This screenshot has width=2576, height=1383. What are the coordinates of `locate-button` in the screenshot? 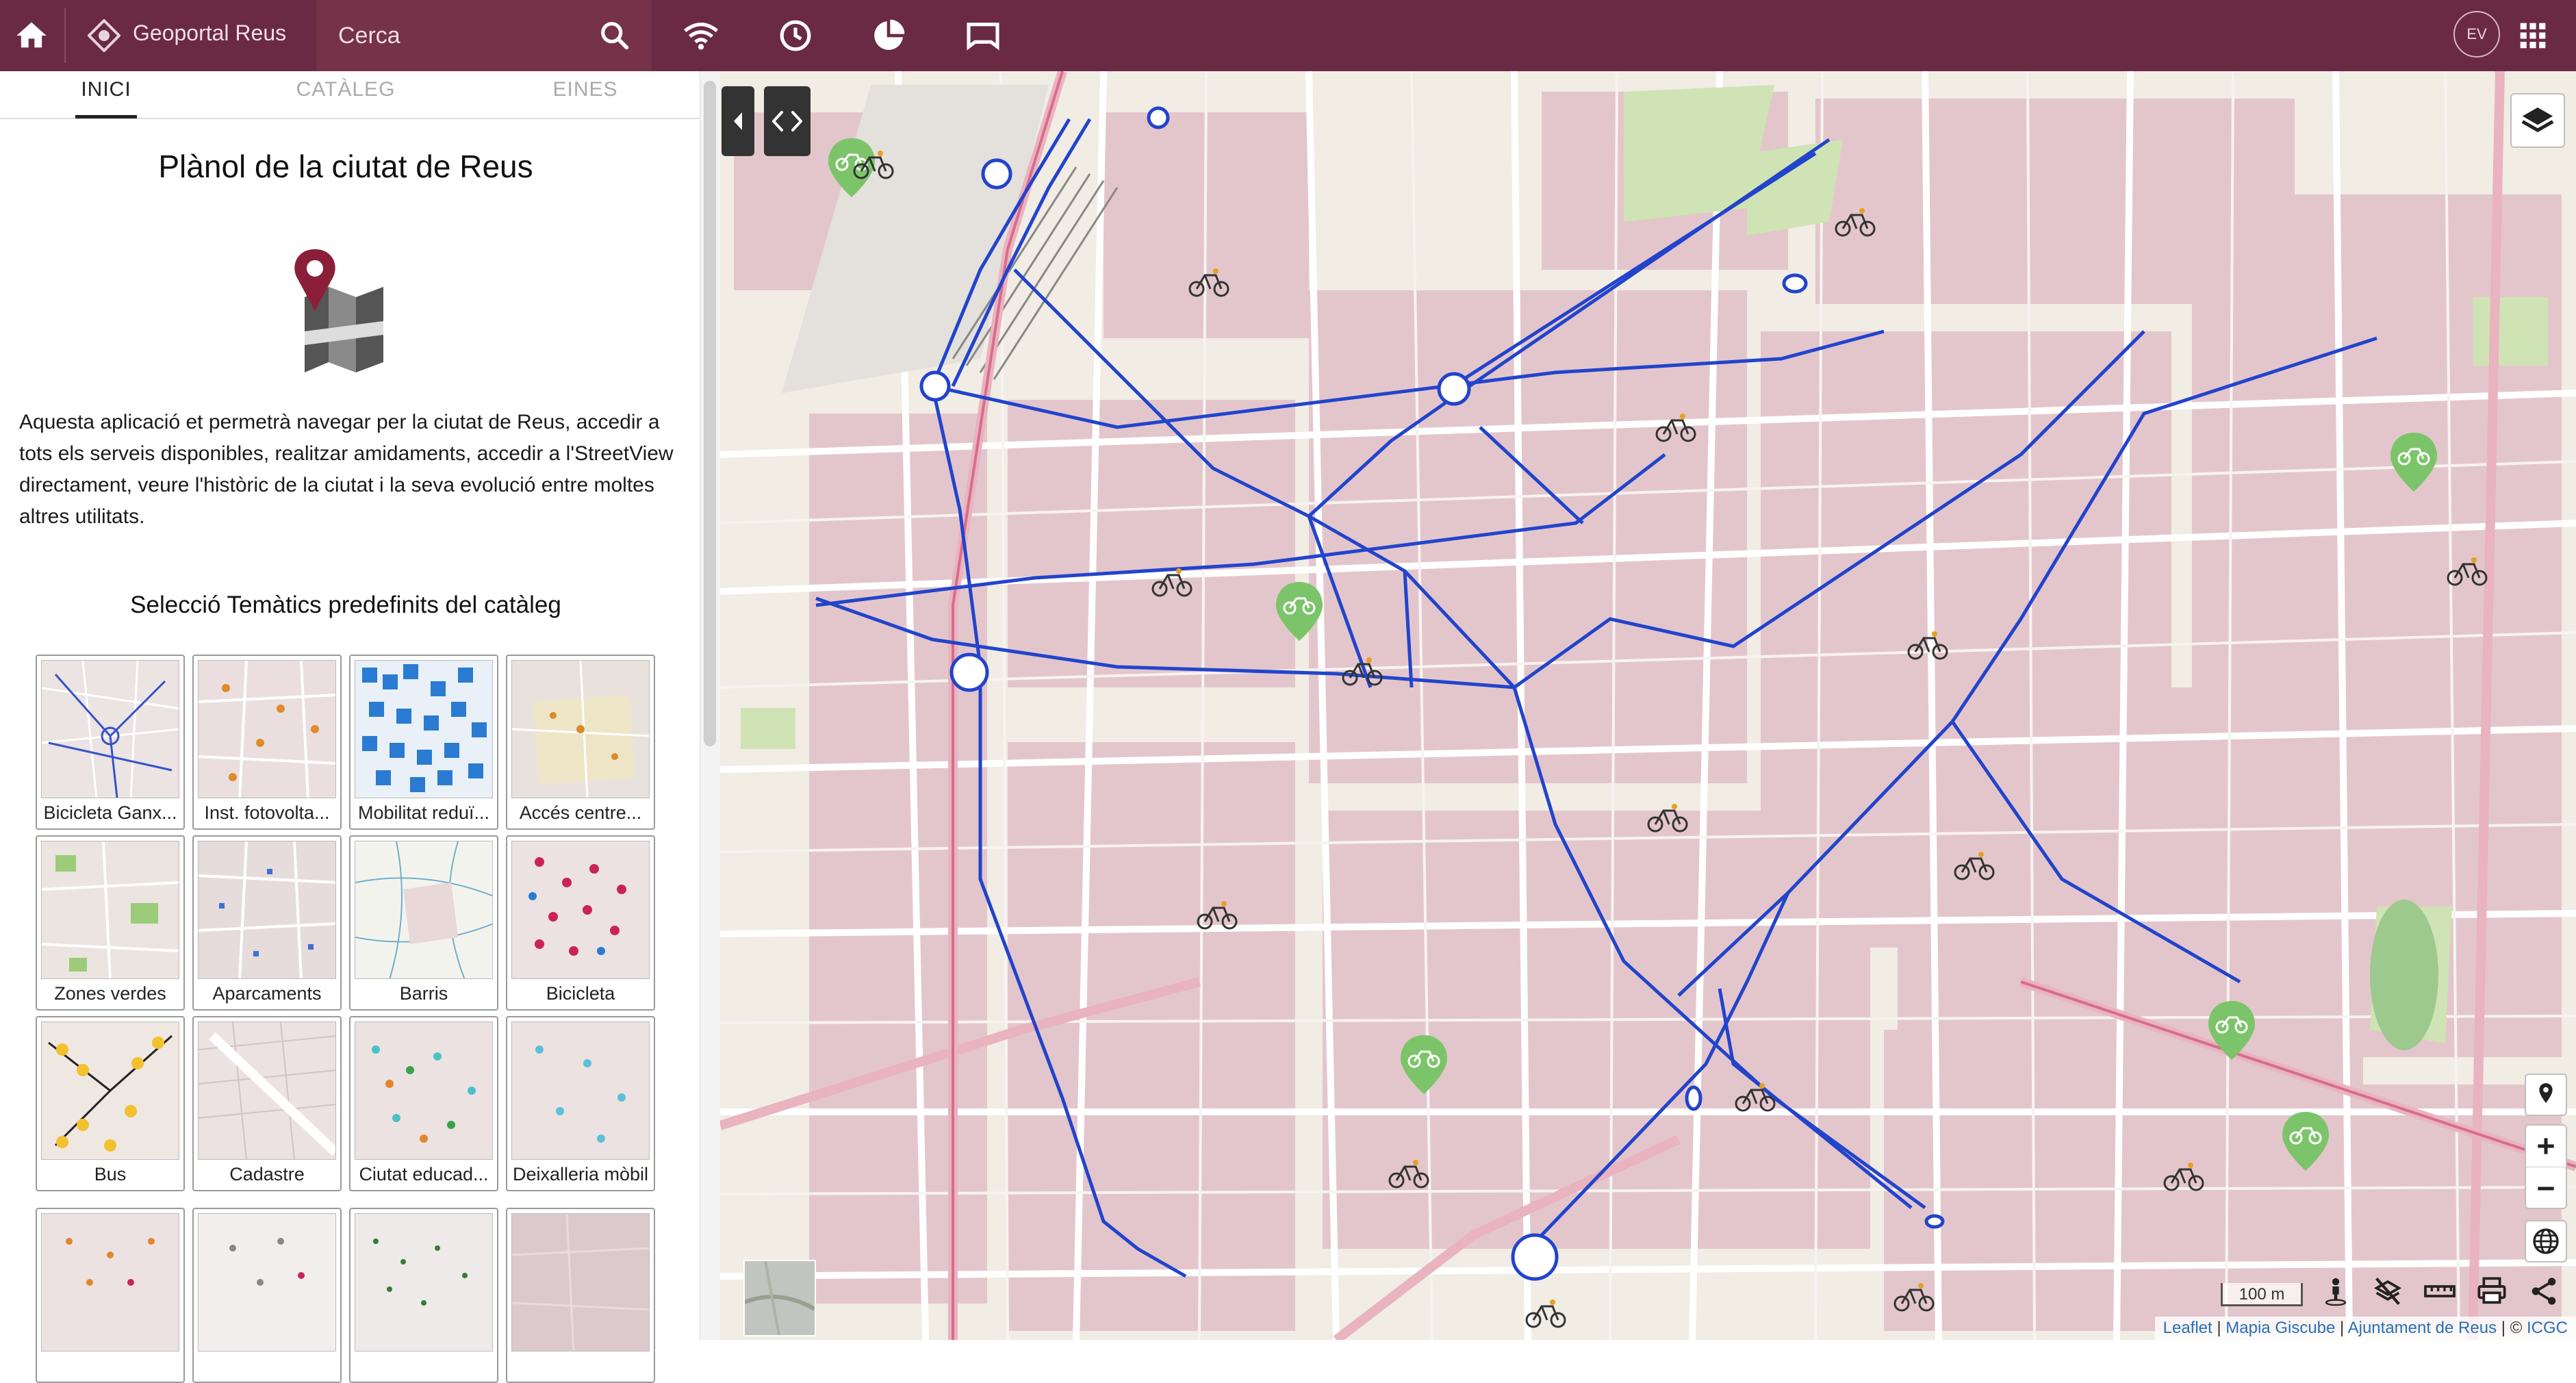 It's located at (2546, 1095).